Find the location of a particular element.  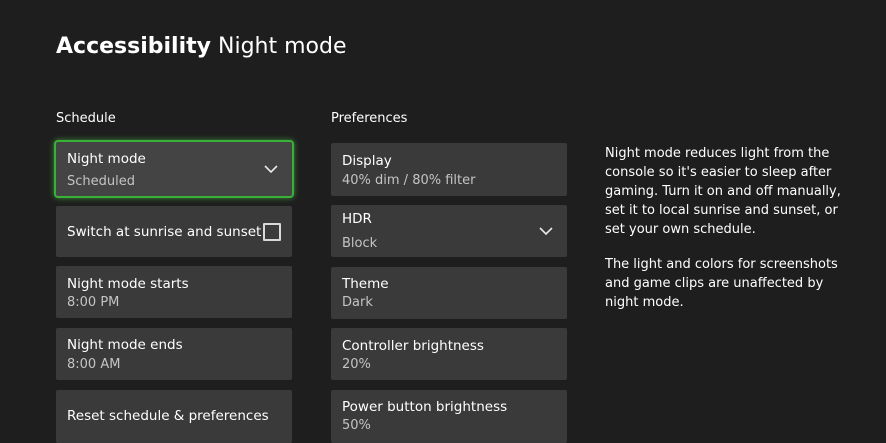

schedule-heading: Schedule is located at coordinates (86, 118).